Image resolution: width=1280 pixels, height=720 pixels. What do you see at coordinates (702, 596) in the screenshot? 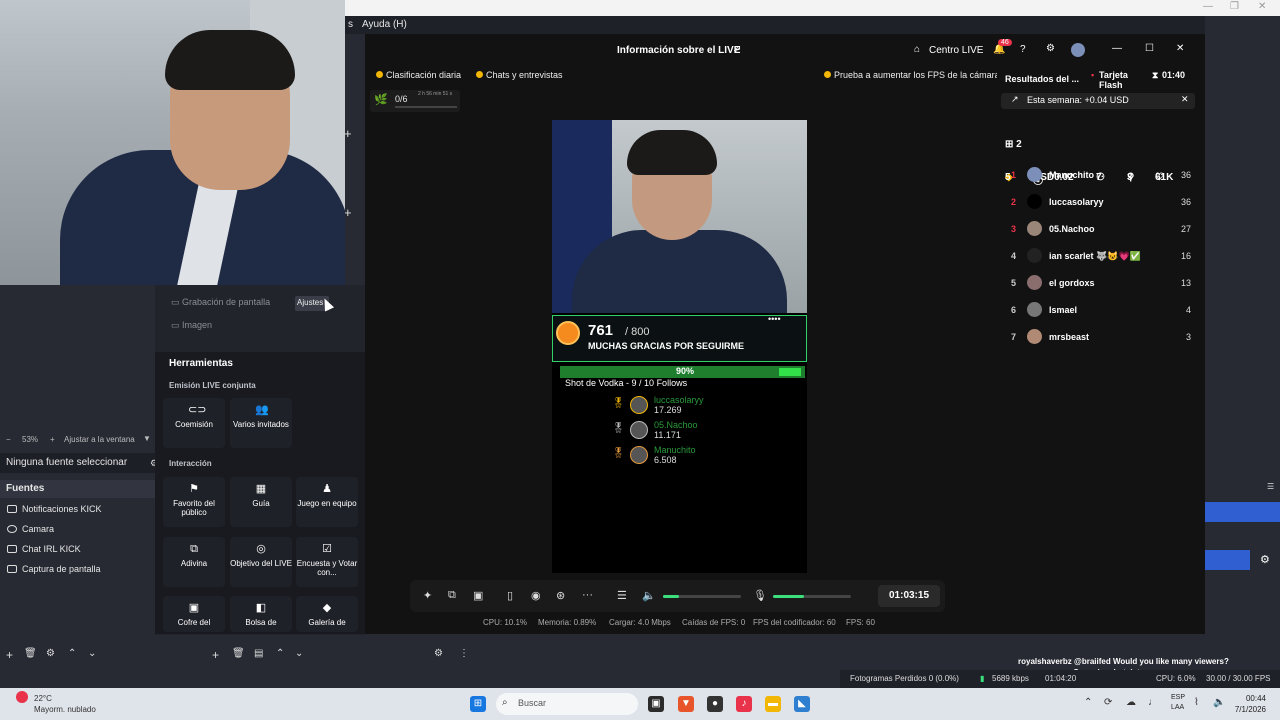
I see `volume-slider` at bounding box center [702, 596].